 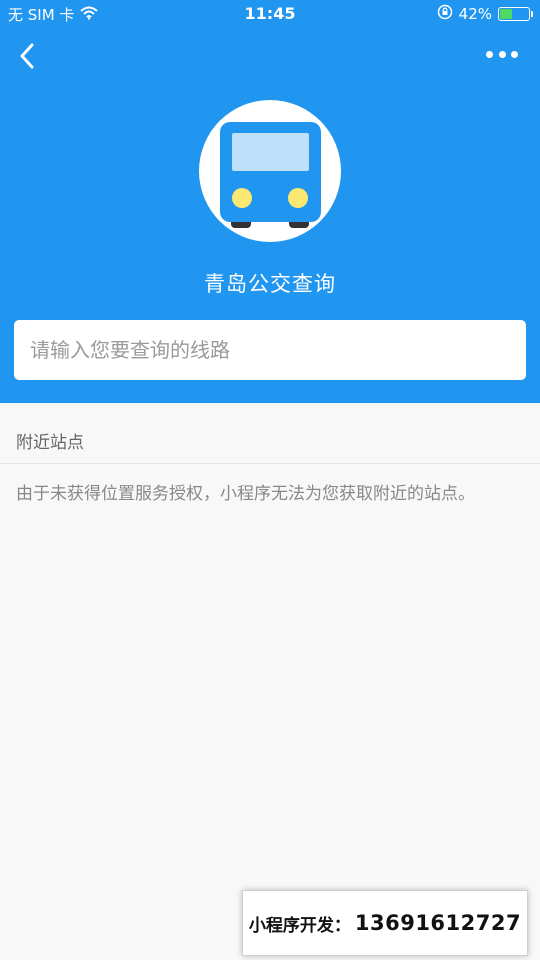 What do you see at coordinates (270, 463) in the screenshot?
I see `divider` at bounding box center [270, 463].